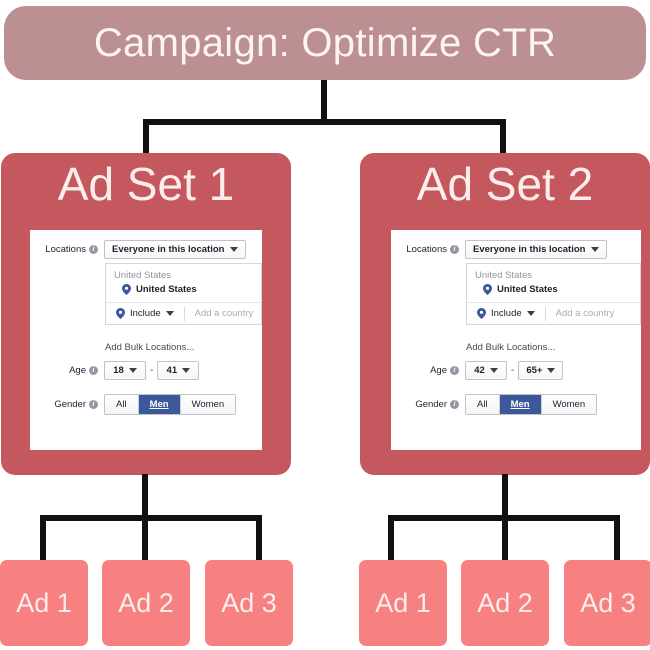 This screenshot has height=650, width=650. I want to click on connector-adset1-to-ad3, so click(259, 538).